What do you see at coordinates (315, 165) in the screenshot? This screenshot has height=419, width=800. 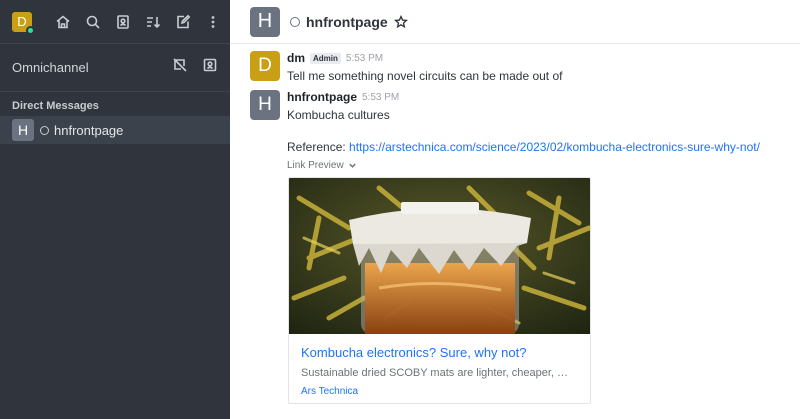 I see `link-preview-label: Link Preview` at bounding box center [315, 165].